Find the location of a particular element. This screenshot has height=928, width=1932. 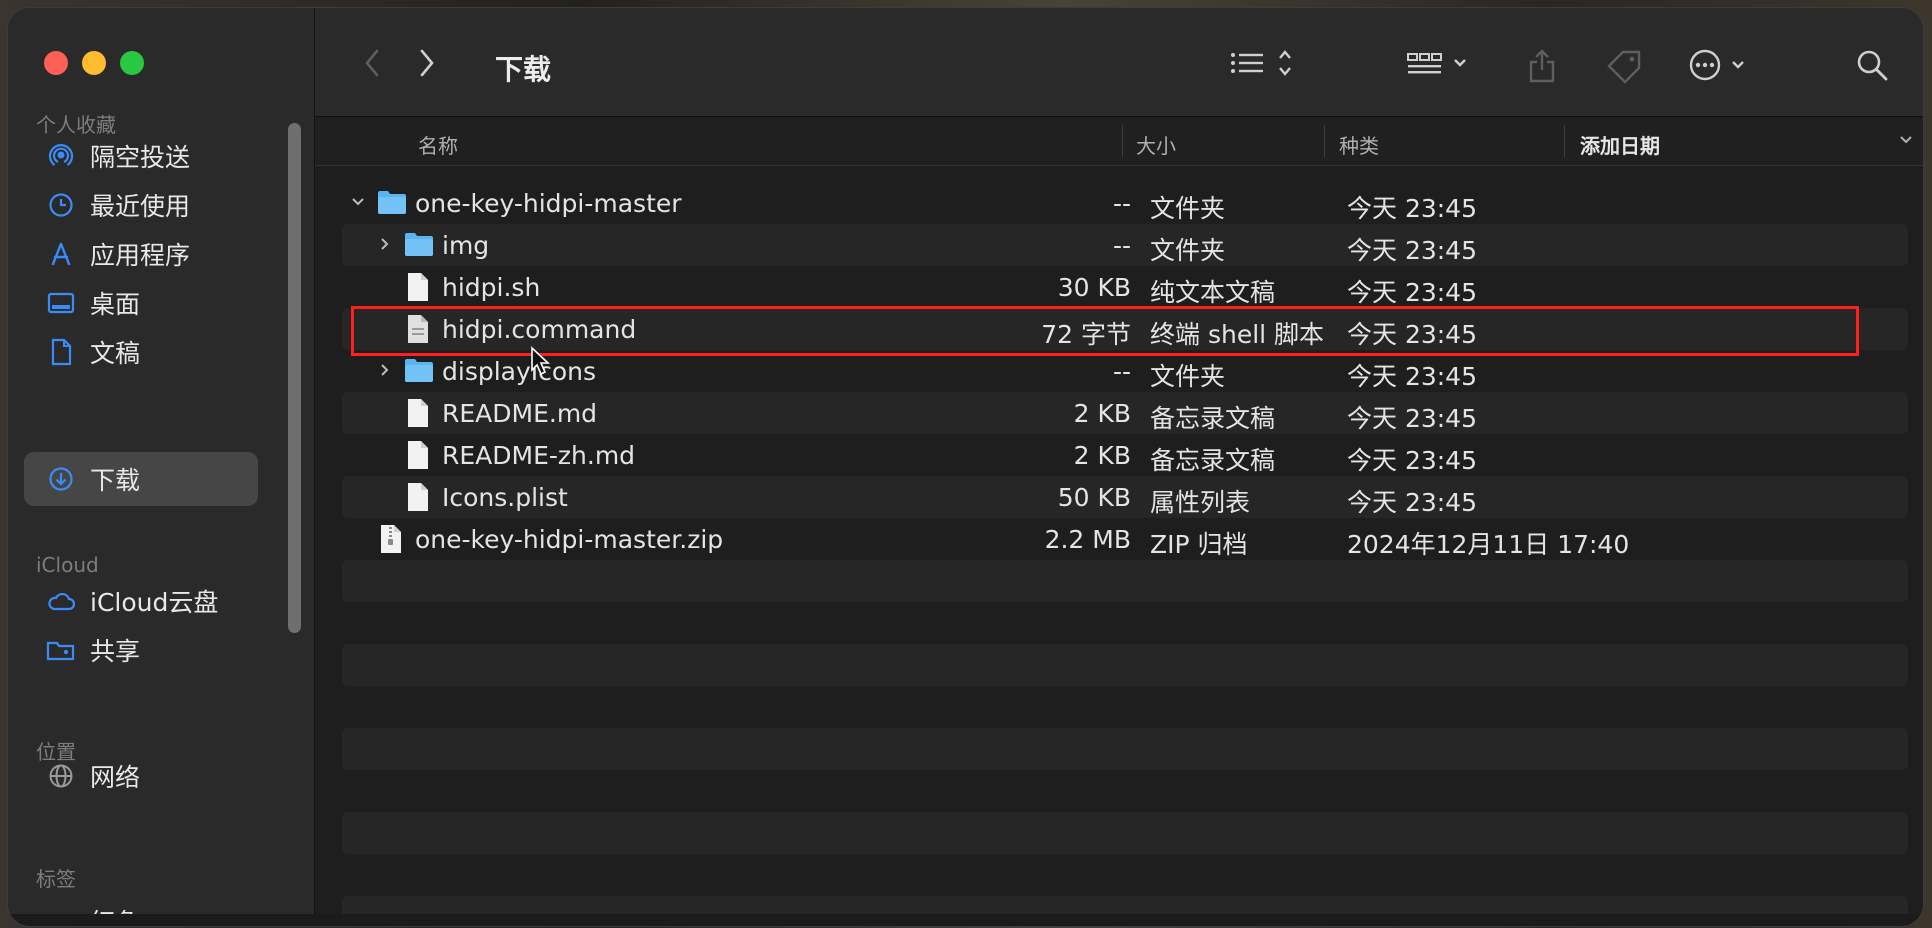

table-row-icons-plist: Icons.plist 50 KB 属性列表 今天 23:45 is located at coordinates (1125, 497).